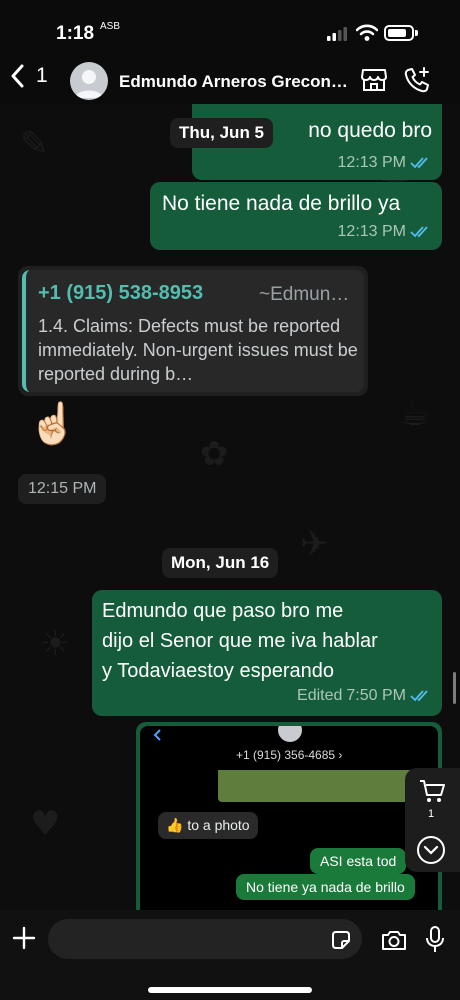  I want to click on status-sub-label: ASB, so click(110, 26).